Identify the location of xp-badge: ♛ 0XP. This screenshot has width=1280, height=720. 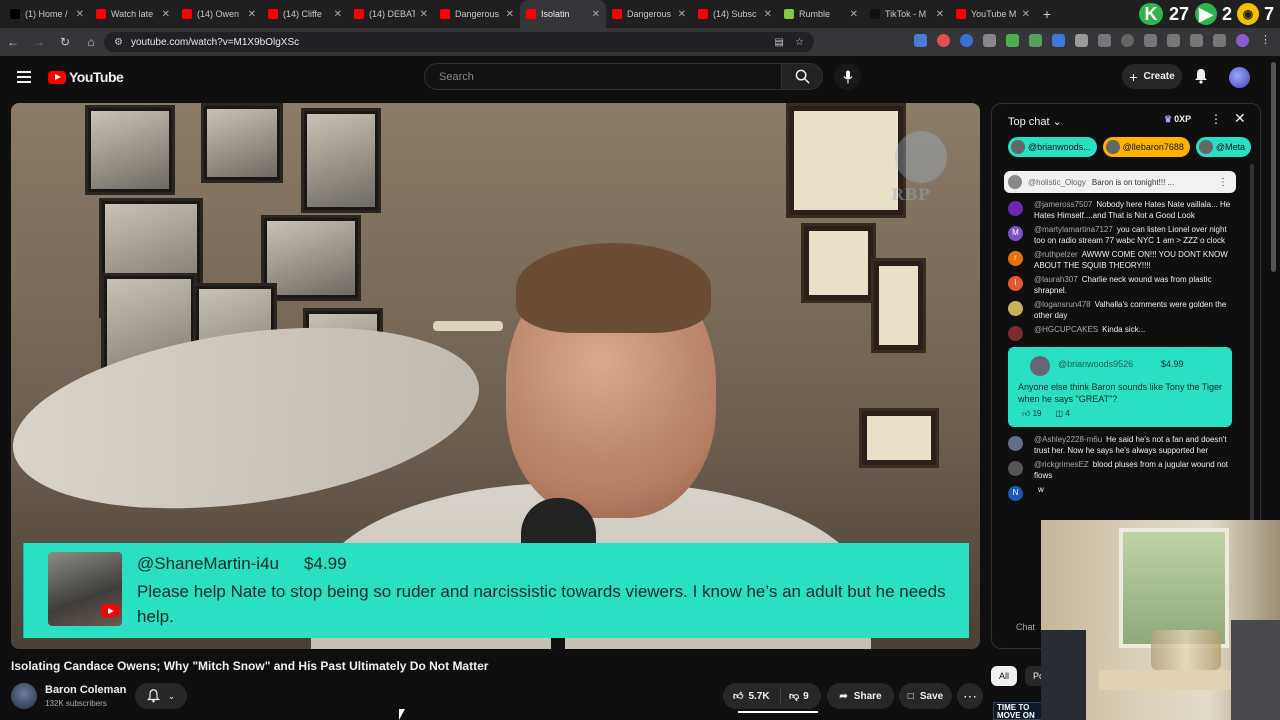
(1177, 119).